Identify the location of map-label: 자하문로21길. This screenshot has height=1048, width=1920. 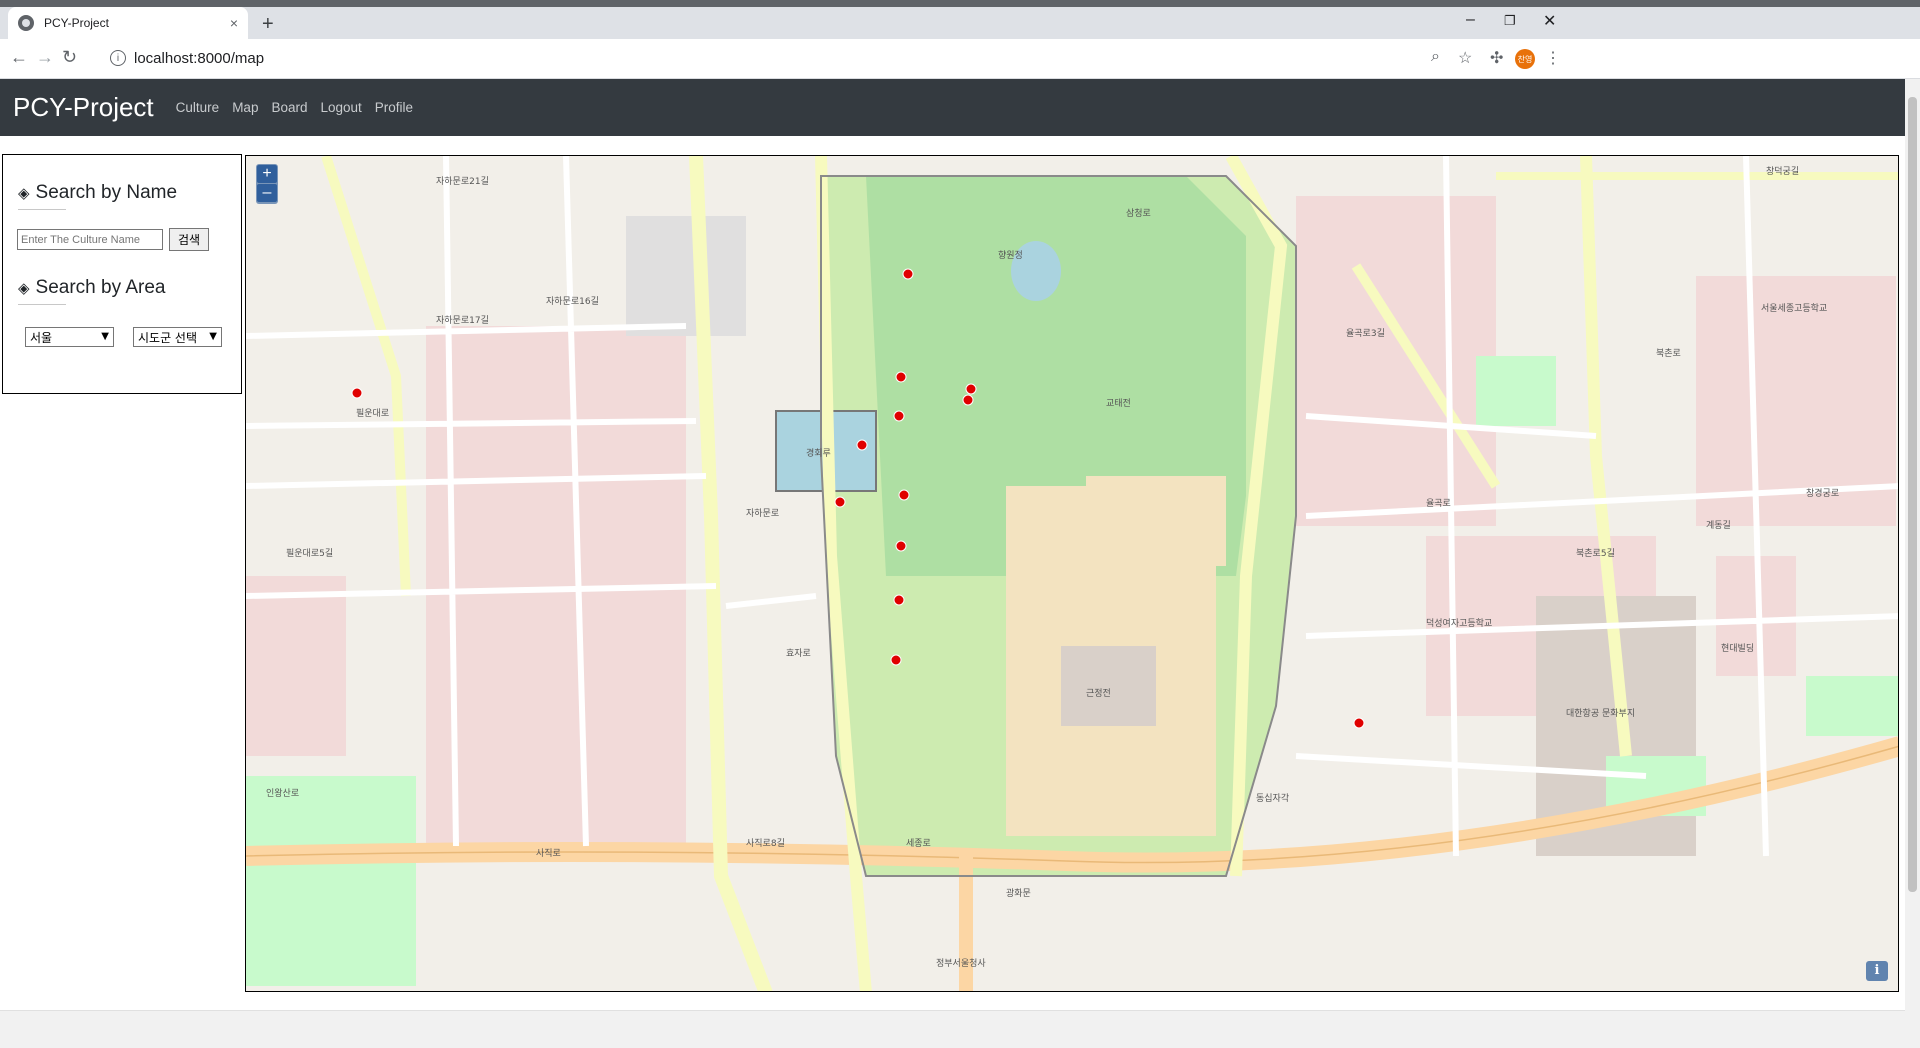
(462, 181).